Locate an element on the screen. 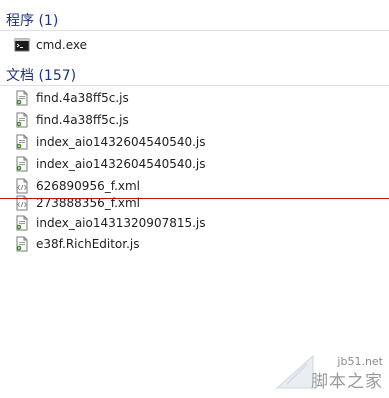 Image resolution: width=389 pixels, height=398 pixels. documents-group-header: 文档 (157) is located at coordinates (41, 75).